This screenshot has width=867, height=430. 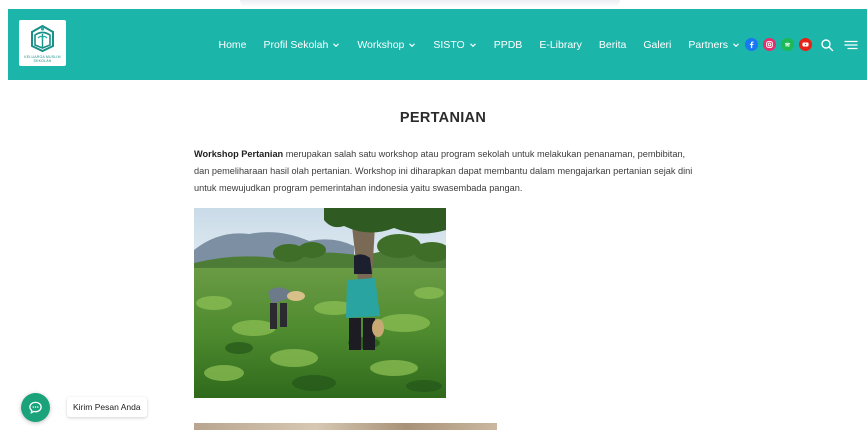 I want to click on social-links, so click(x=779, y=44).